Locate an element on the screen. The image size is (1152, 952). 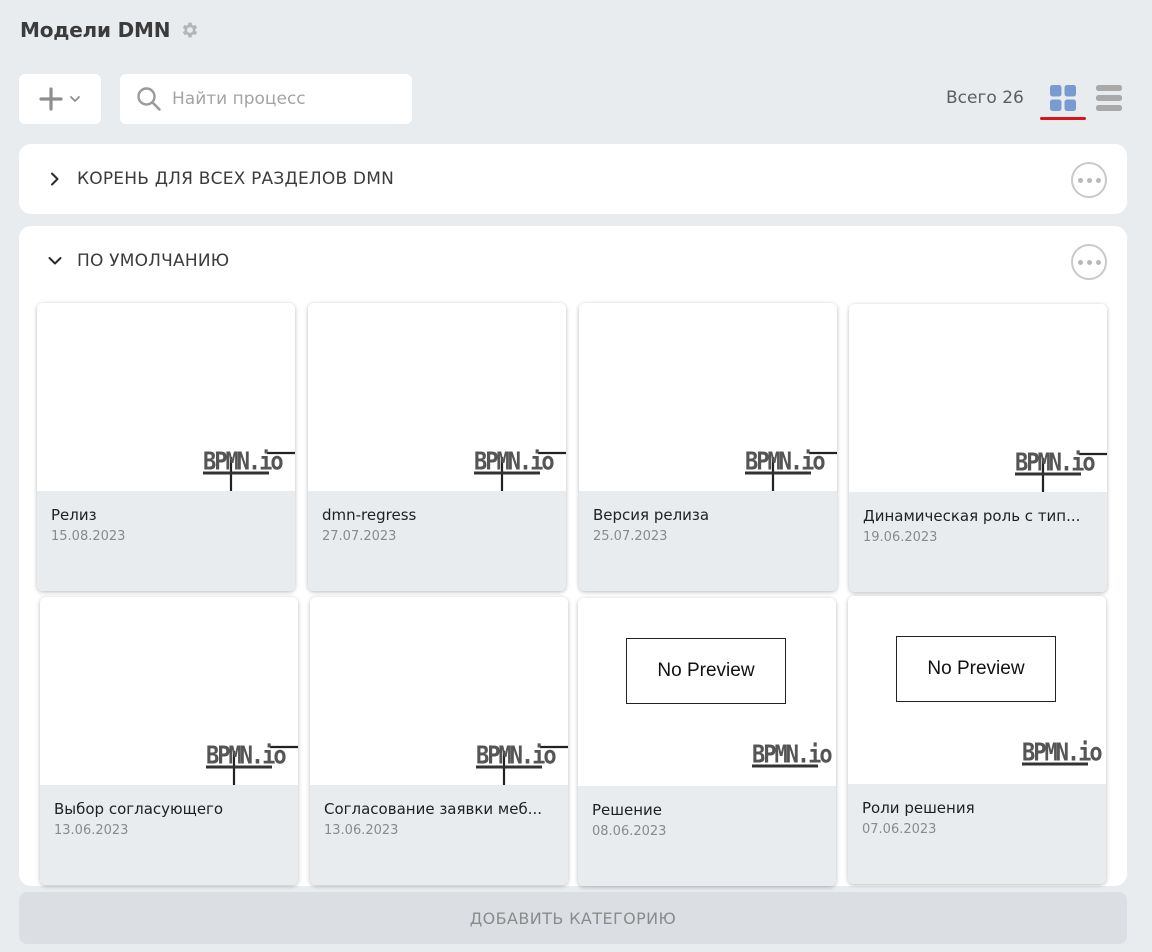
add-button is located at coordinates (60, 99).